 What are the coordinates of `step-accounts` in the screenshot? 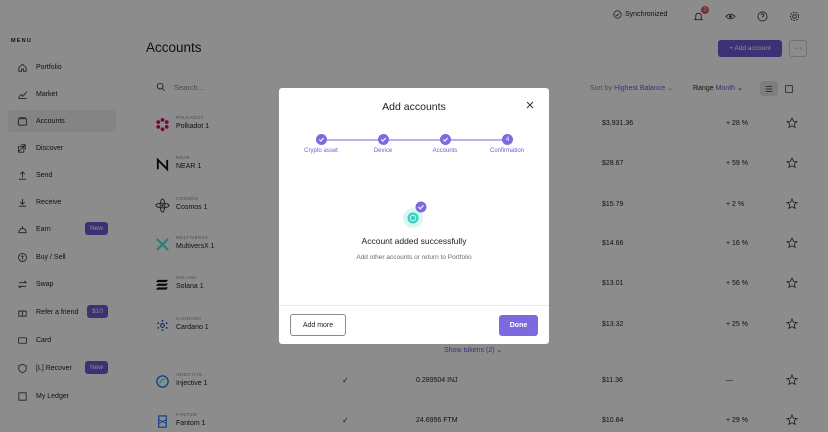 It's located at (445, 139).